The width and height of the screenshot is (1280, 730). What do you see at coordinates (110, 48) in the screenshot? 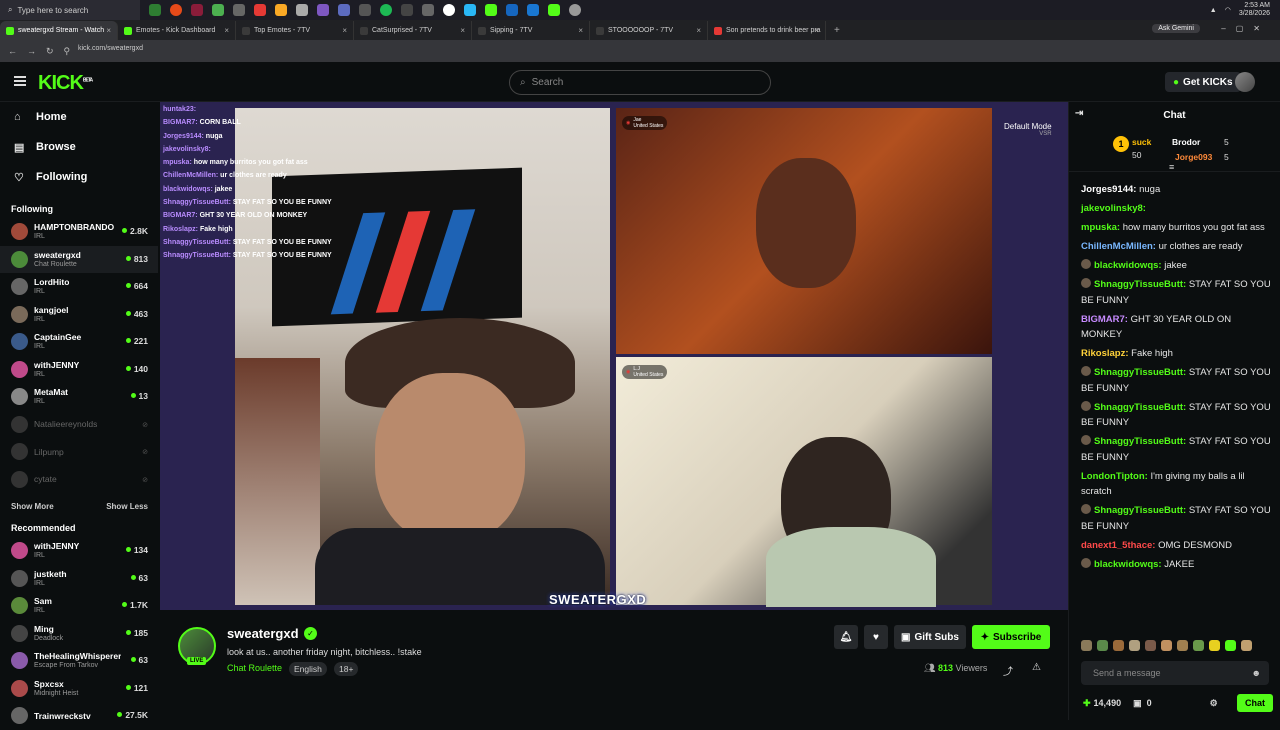
I see `url-field: kick.com/sweatergxd` at bounding box center [110, 48].